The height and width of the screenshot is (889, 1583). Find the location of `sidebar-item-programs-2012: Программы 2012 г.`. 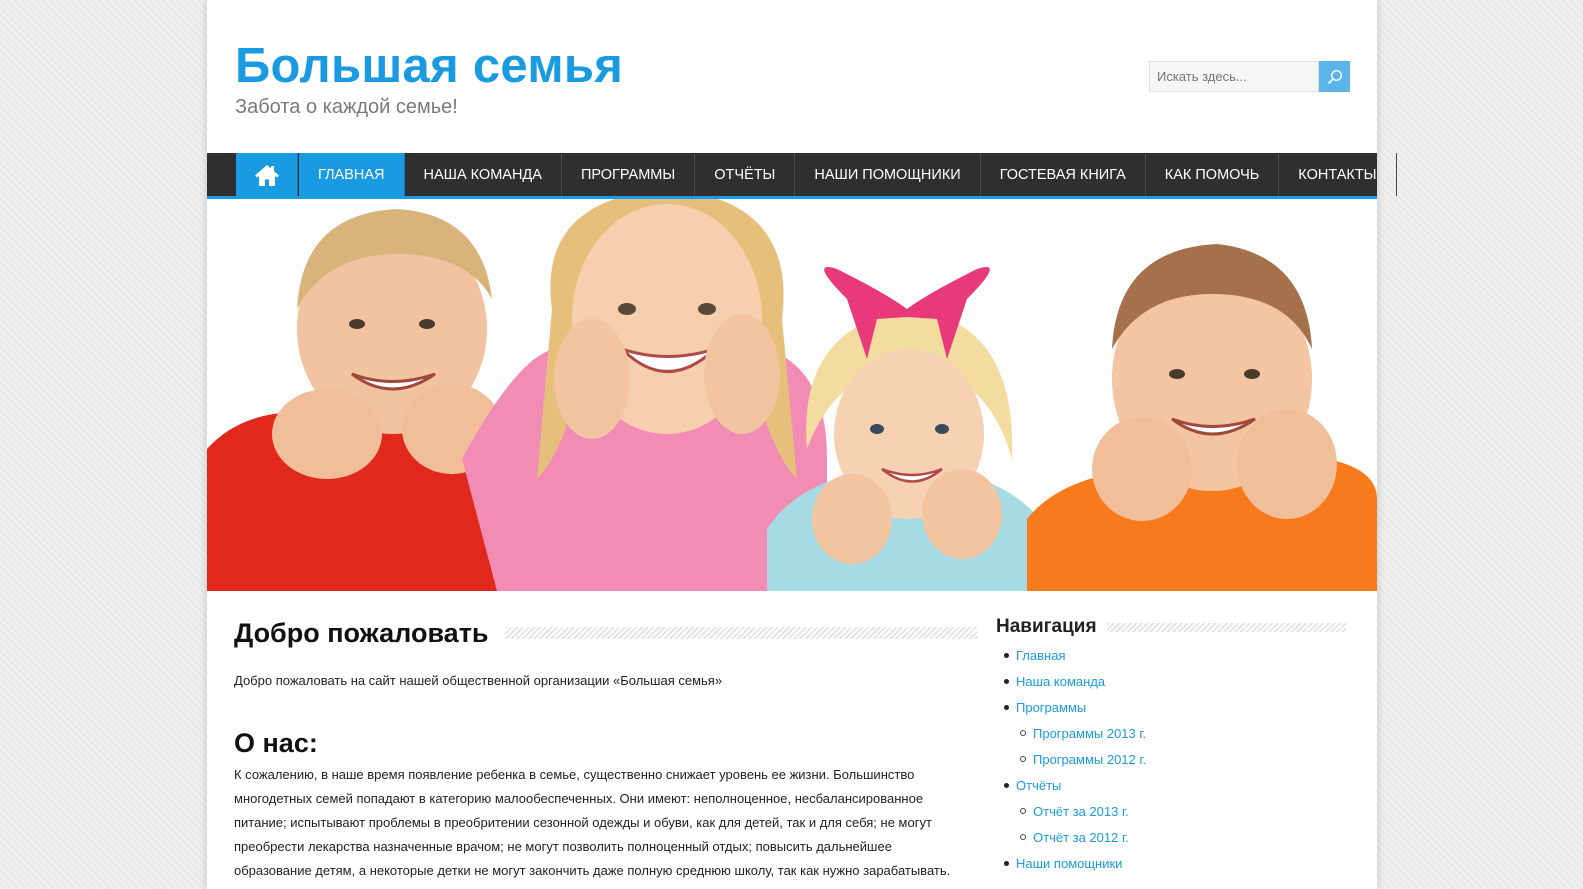

sidebar-item-programs-2012: Программы 2012 г. is located at coordinates (1171, 759).